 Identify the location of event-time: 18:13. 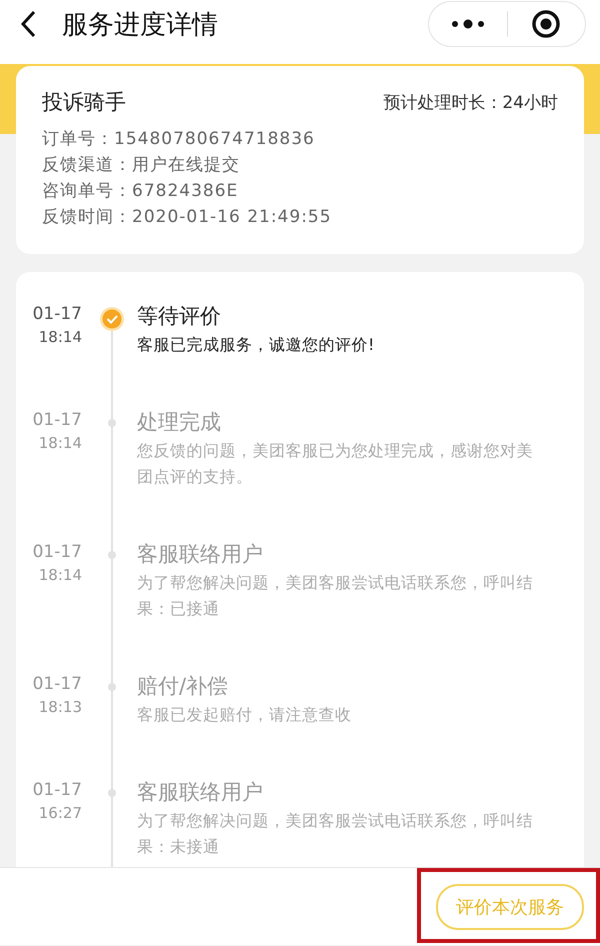
(60, 707).